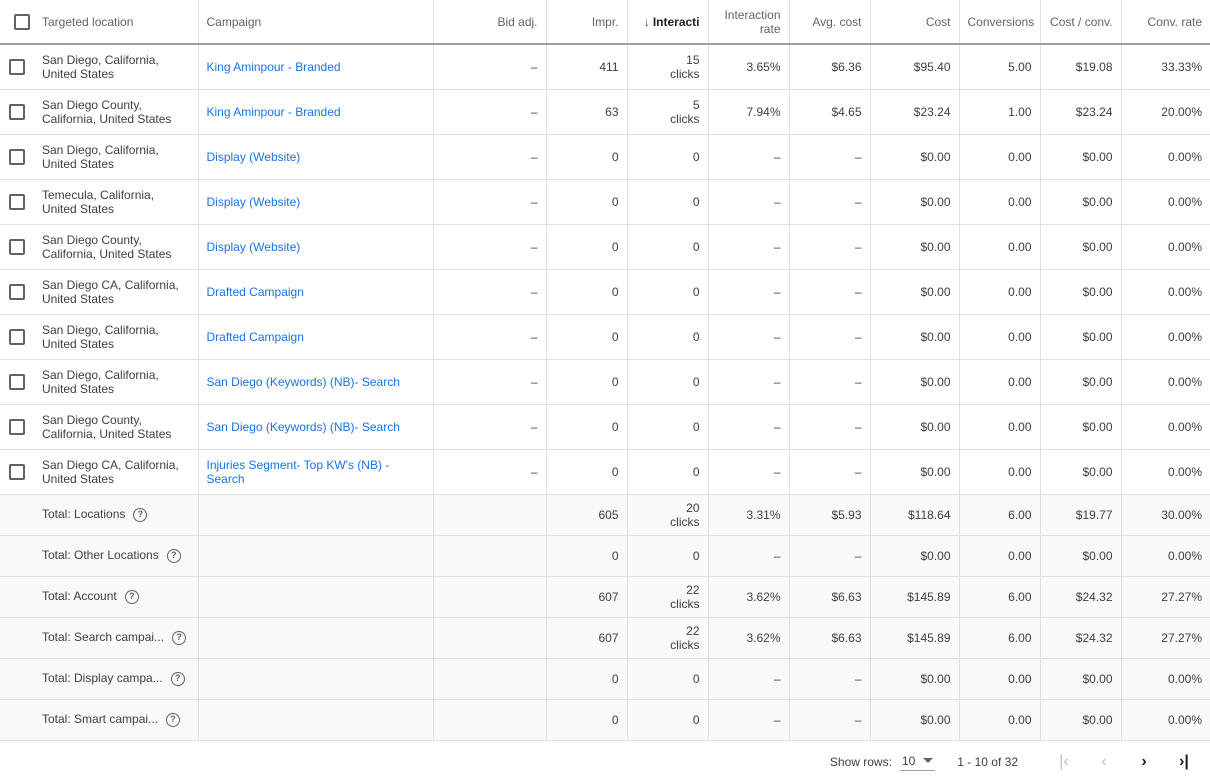 The width and height of the screenshot is (1210, 784). I want to click on campaign-cell: Drafted Campaign, so click(316, 336).